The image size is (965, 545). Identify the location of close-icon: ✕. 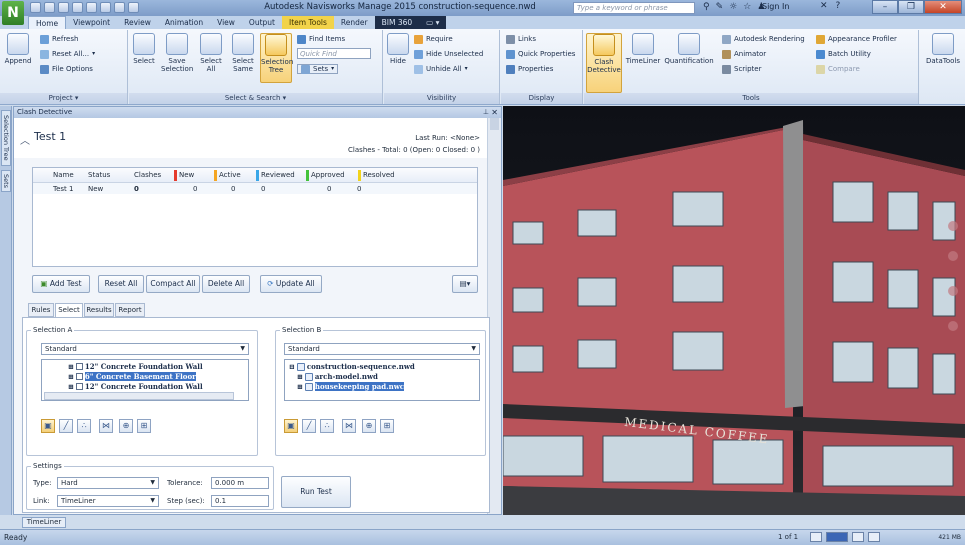
(494, 112).